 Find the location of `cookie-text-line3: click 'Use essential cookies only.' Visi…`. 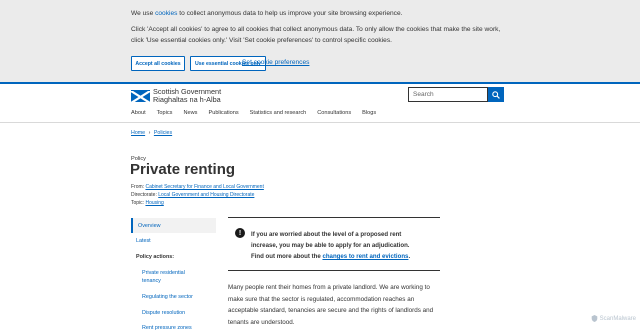

cookie-text-line3: click 'Use essential cookies only.' Visi… is located at coordinates (261, 40).